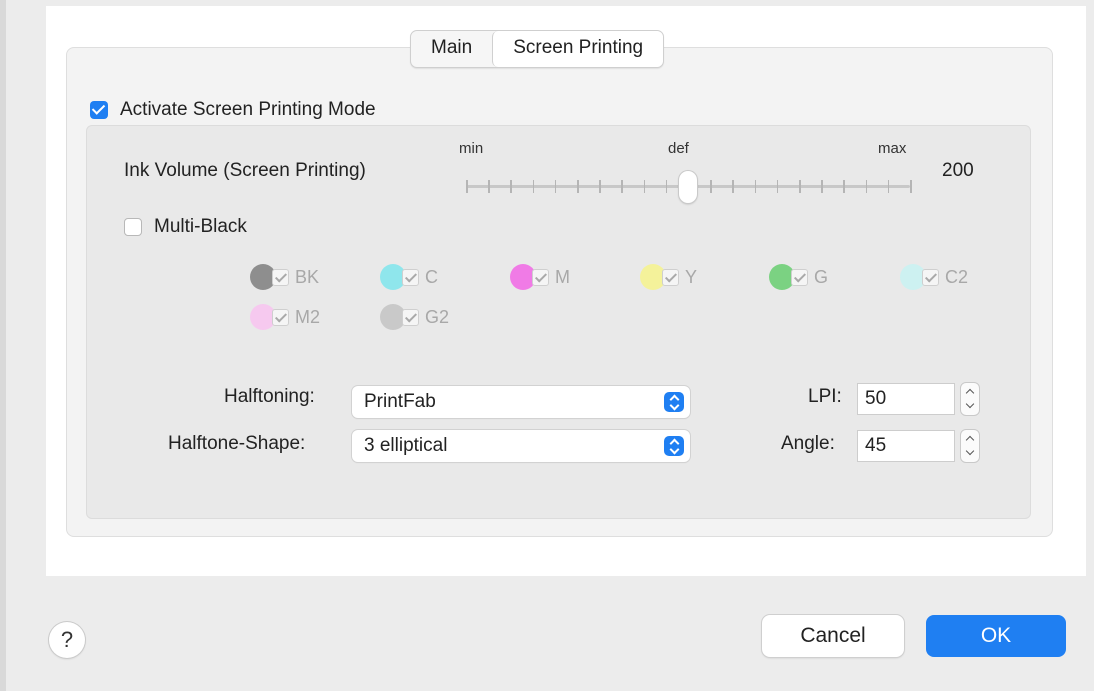  I want to click on ink-item-g2: G2, so click(414, 317).